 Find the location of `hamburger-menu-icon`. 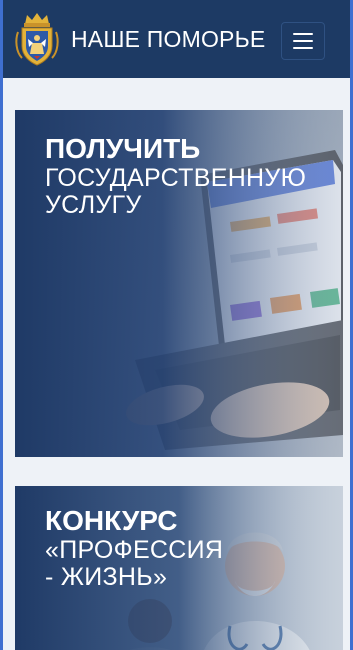

hamburger-menu-icon is located at coordinates (303, 41).